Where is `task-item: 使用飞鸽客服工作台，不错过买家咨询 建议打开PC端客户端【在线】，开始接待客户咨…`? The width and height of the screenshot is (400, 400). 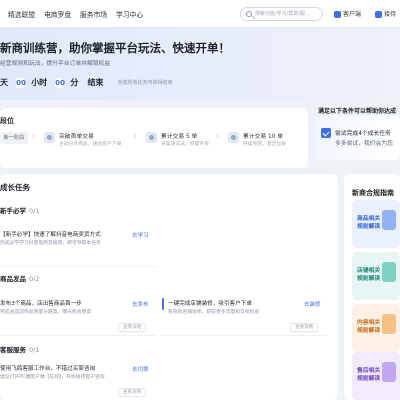 task-item: 使用飞鸽客服工作台，不错过买家咨询 建议打开PC端客户端【在线】，开始接待客户咨… is located at coordinates (78, 380).